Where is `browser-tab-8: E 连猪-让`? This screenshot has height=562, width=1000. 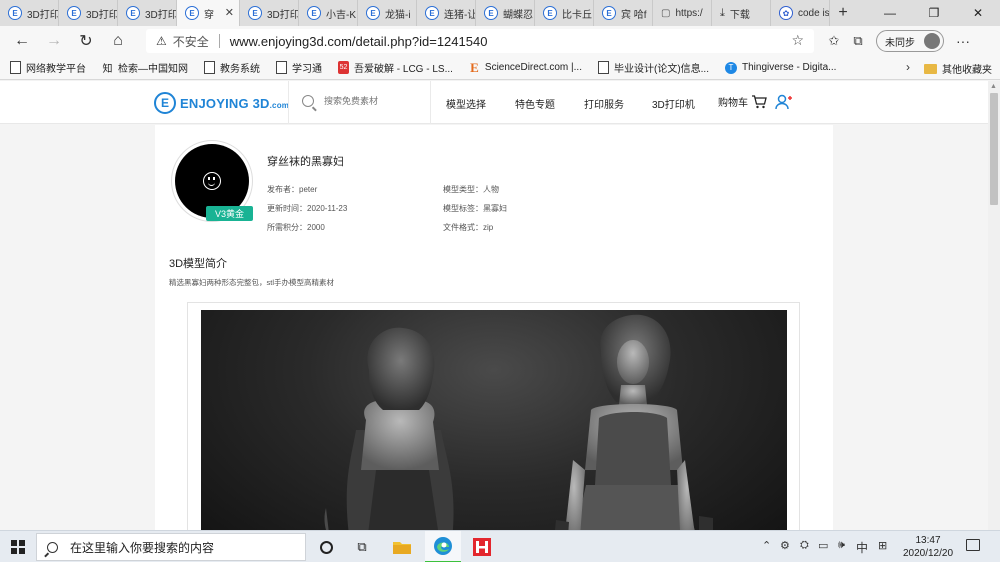 browser-tab-8: E 连猪-让 is located at coordinates (446, 13).